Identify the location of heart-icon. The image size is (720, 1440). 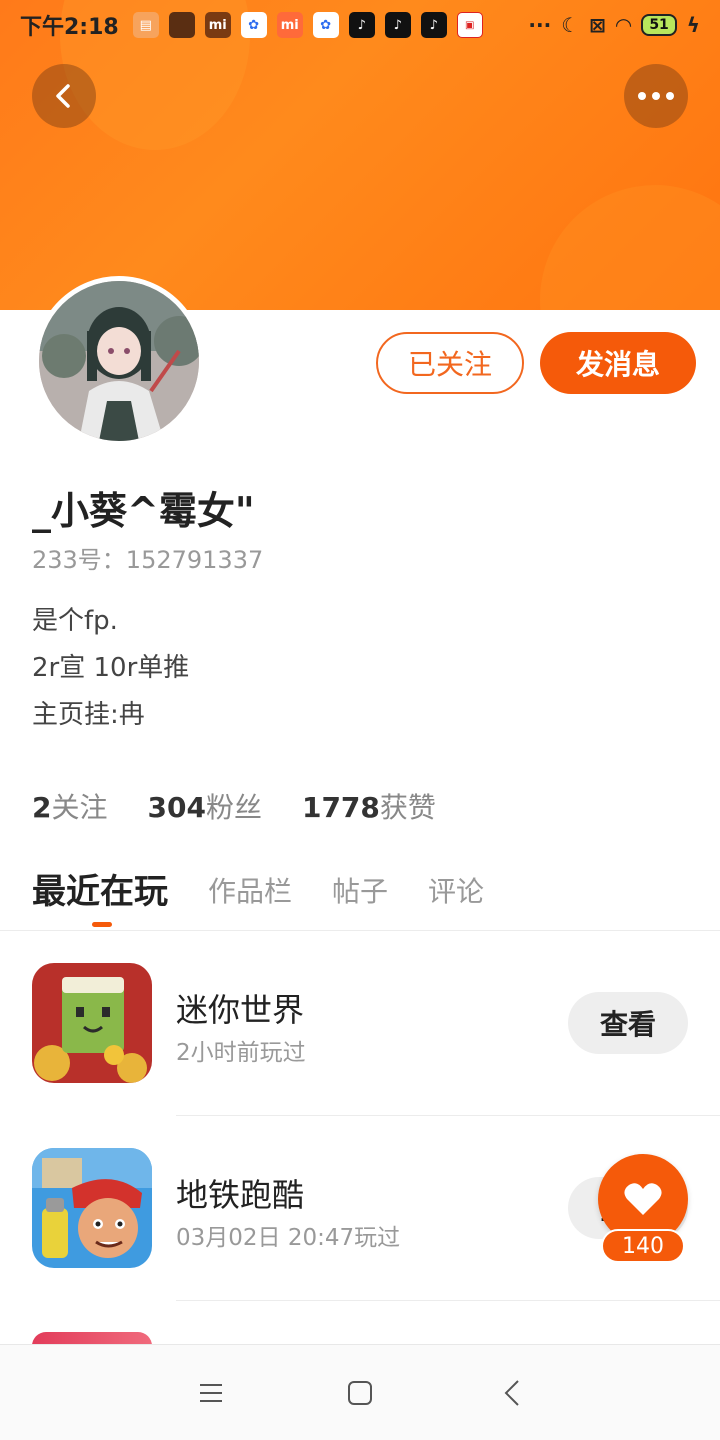
(643, 1199).